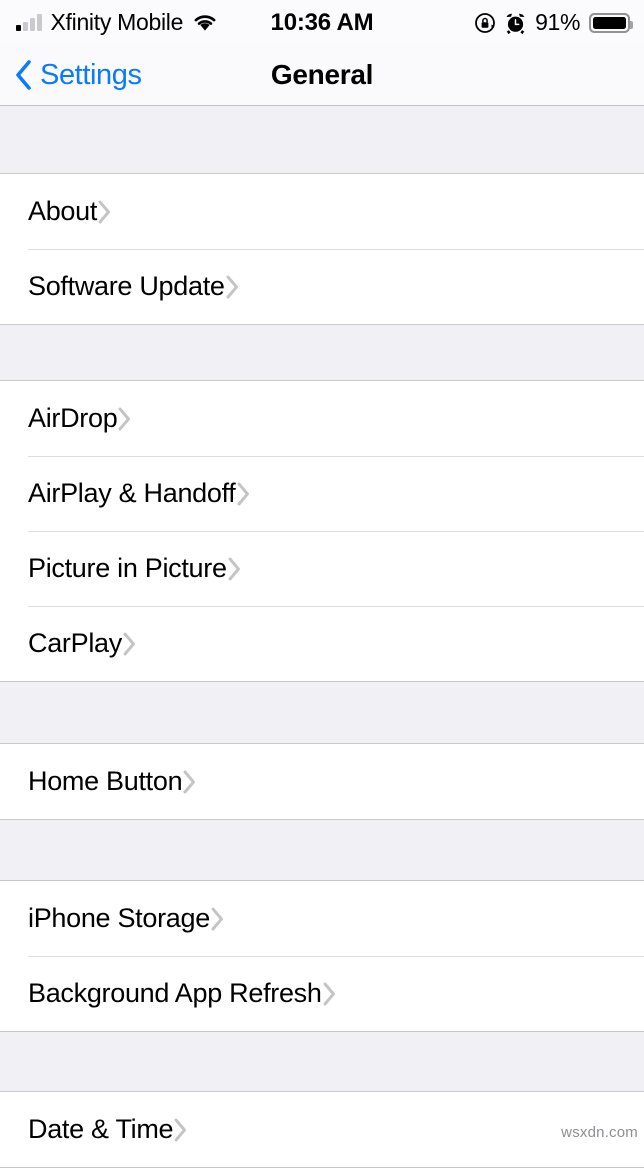 The width and height of the screenshot is (644, 1168). I want to click on row-label: AirPlay & Handoff, so click(132, 493).